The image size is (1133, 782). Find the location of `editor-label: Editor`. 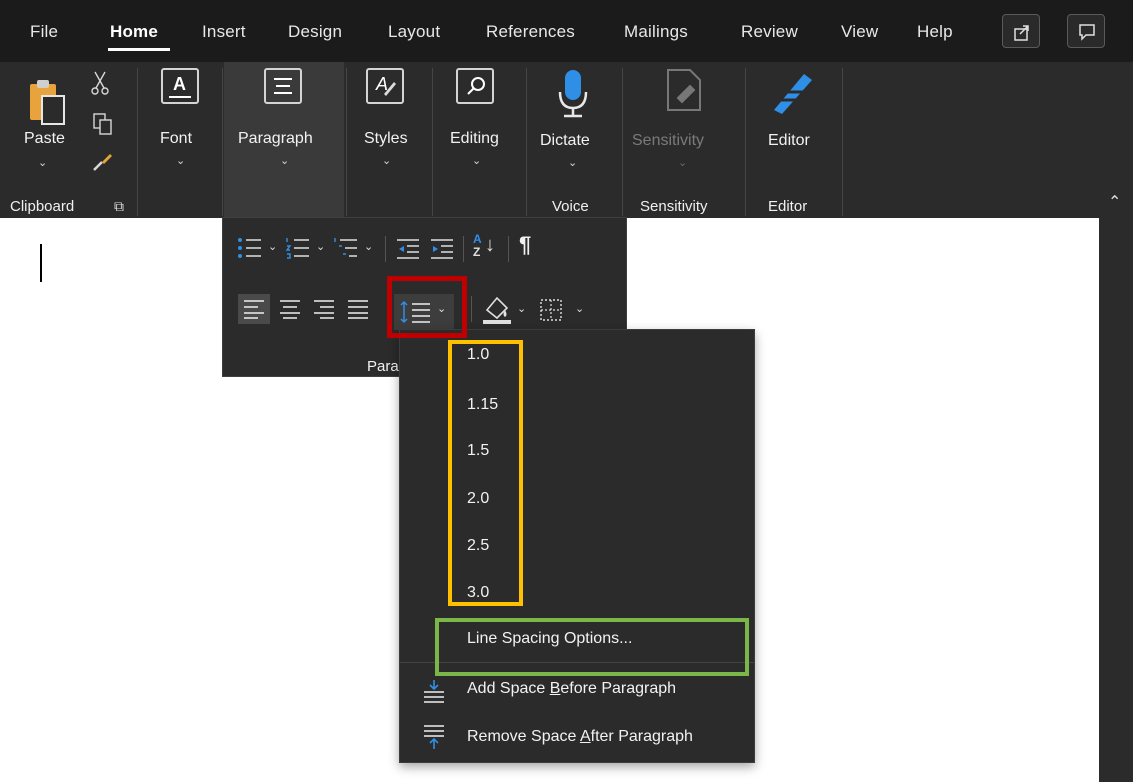

editor-label: Editor is located at coordinates (789, 140).